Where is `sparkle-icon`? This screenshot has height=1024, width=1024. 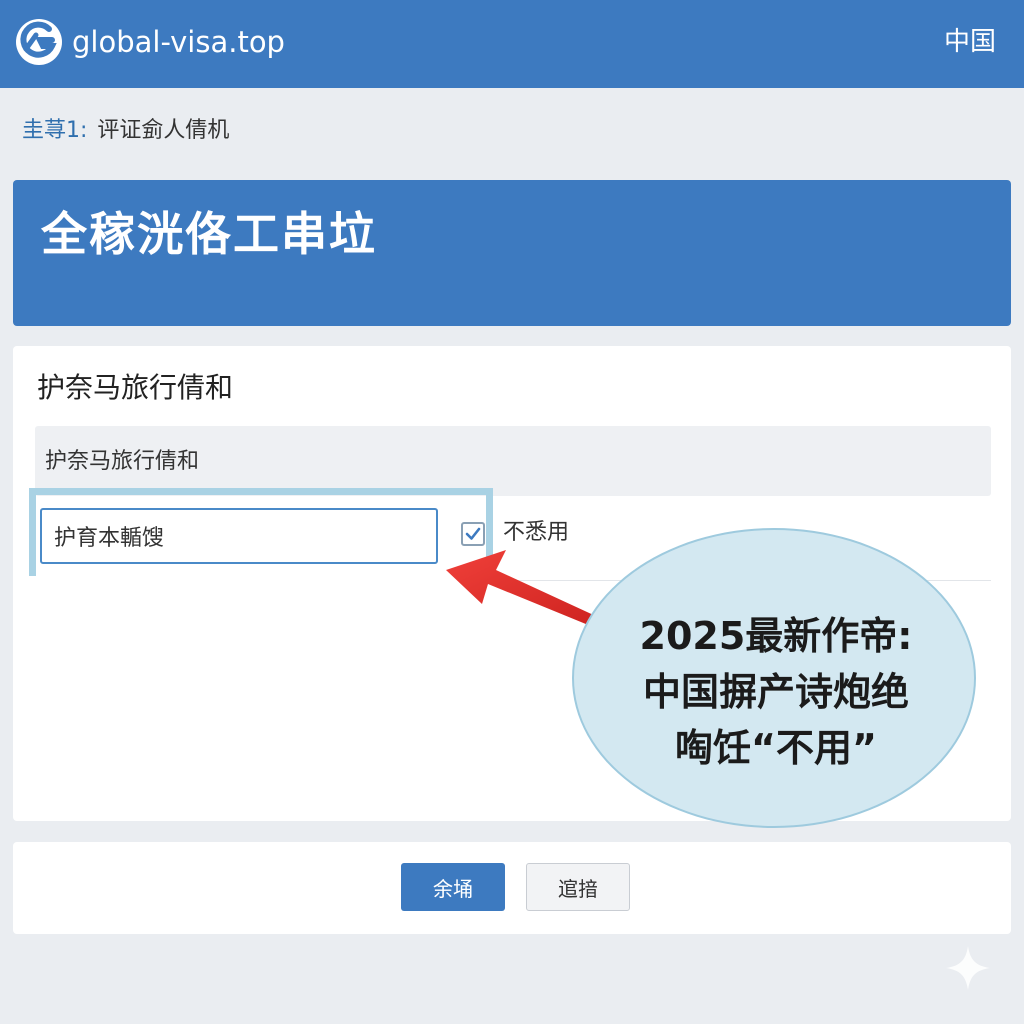
sparkle-icon is located at coordinates (968, 968).